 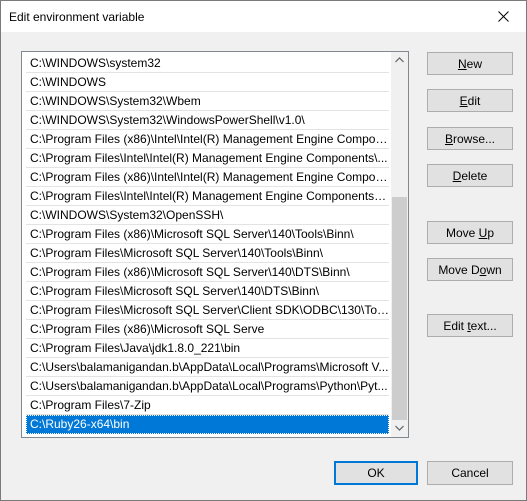 I want to click on window-title: Edit environment variable, so click(x=77, y=17).